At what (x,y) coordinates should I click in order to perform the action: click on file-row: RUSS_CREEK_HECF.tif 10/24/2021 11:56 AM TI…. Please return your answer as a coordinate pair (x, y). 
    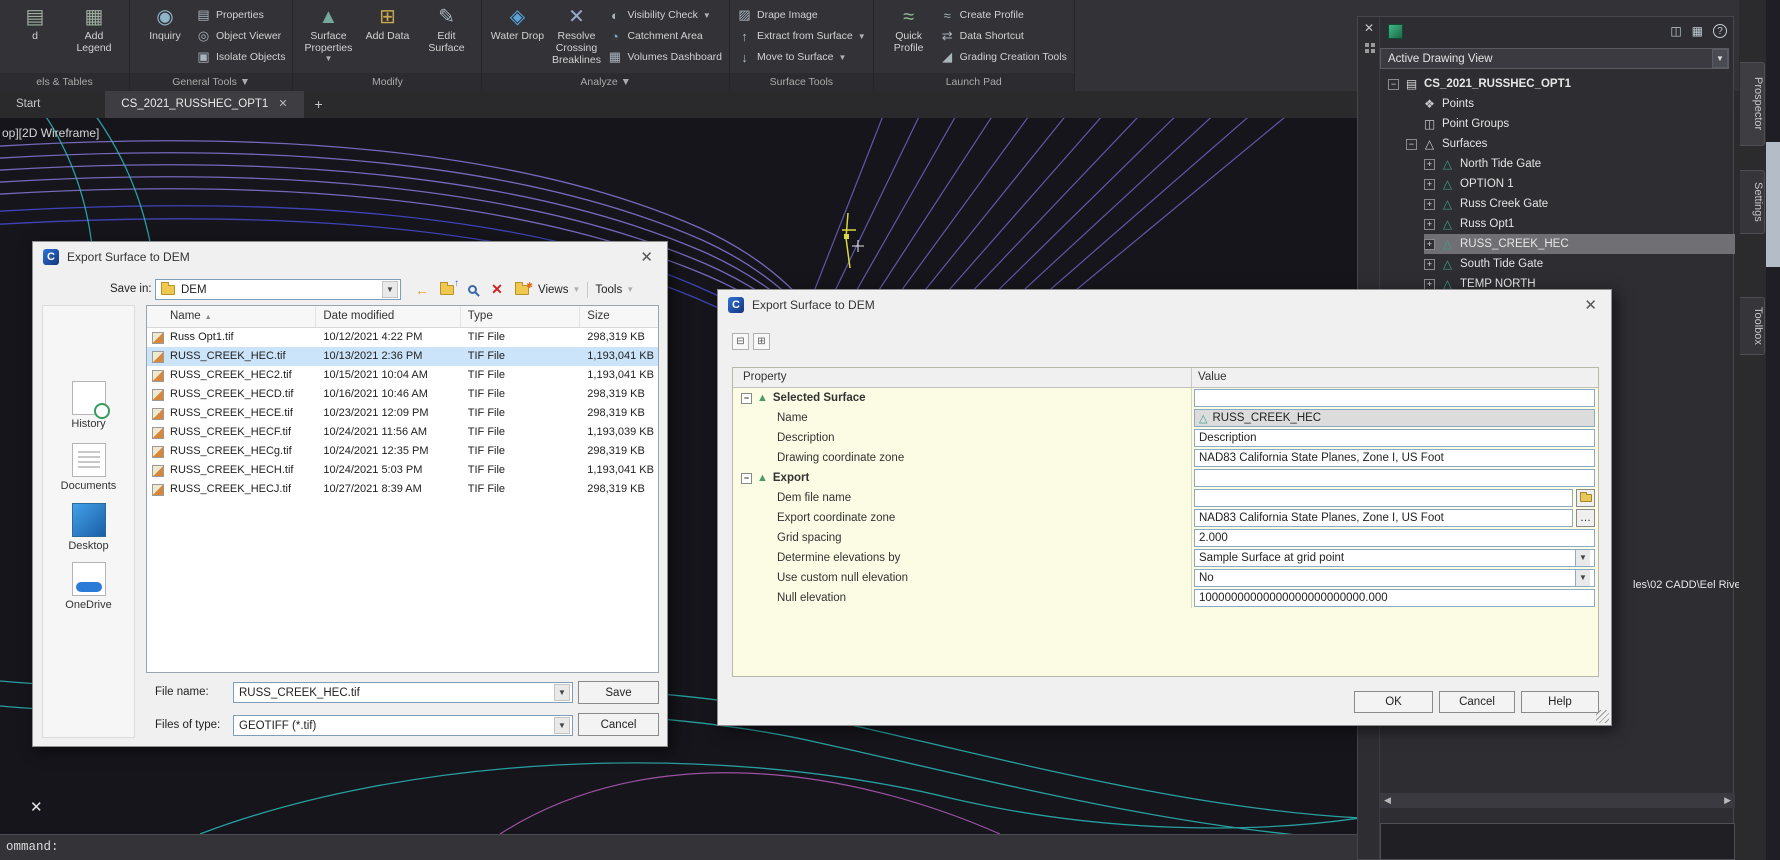
    Looking at the image, I should click on (402, 432).